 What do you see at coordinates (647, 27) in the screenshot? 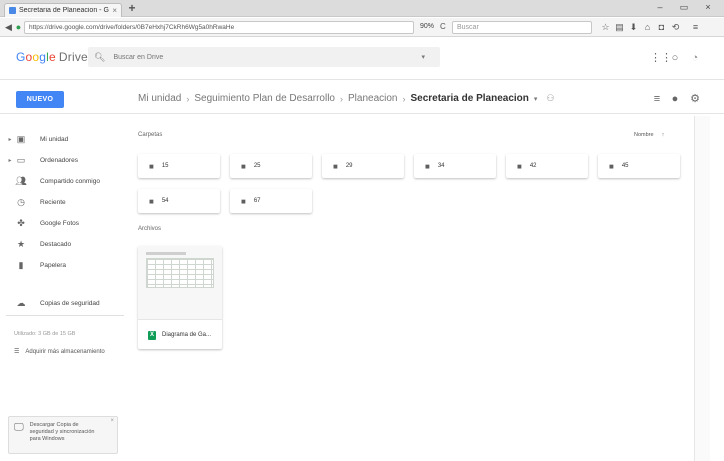
I see `home-icon: ⌂` at bounding box center [647, 27].